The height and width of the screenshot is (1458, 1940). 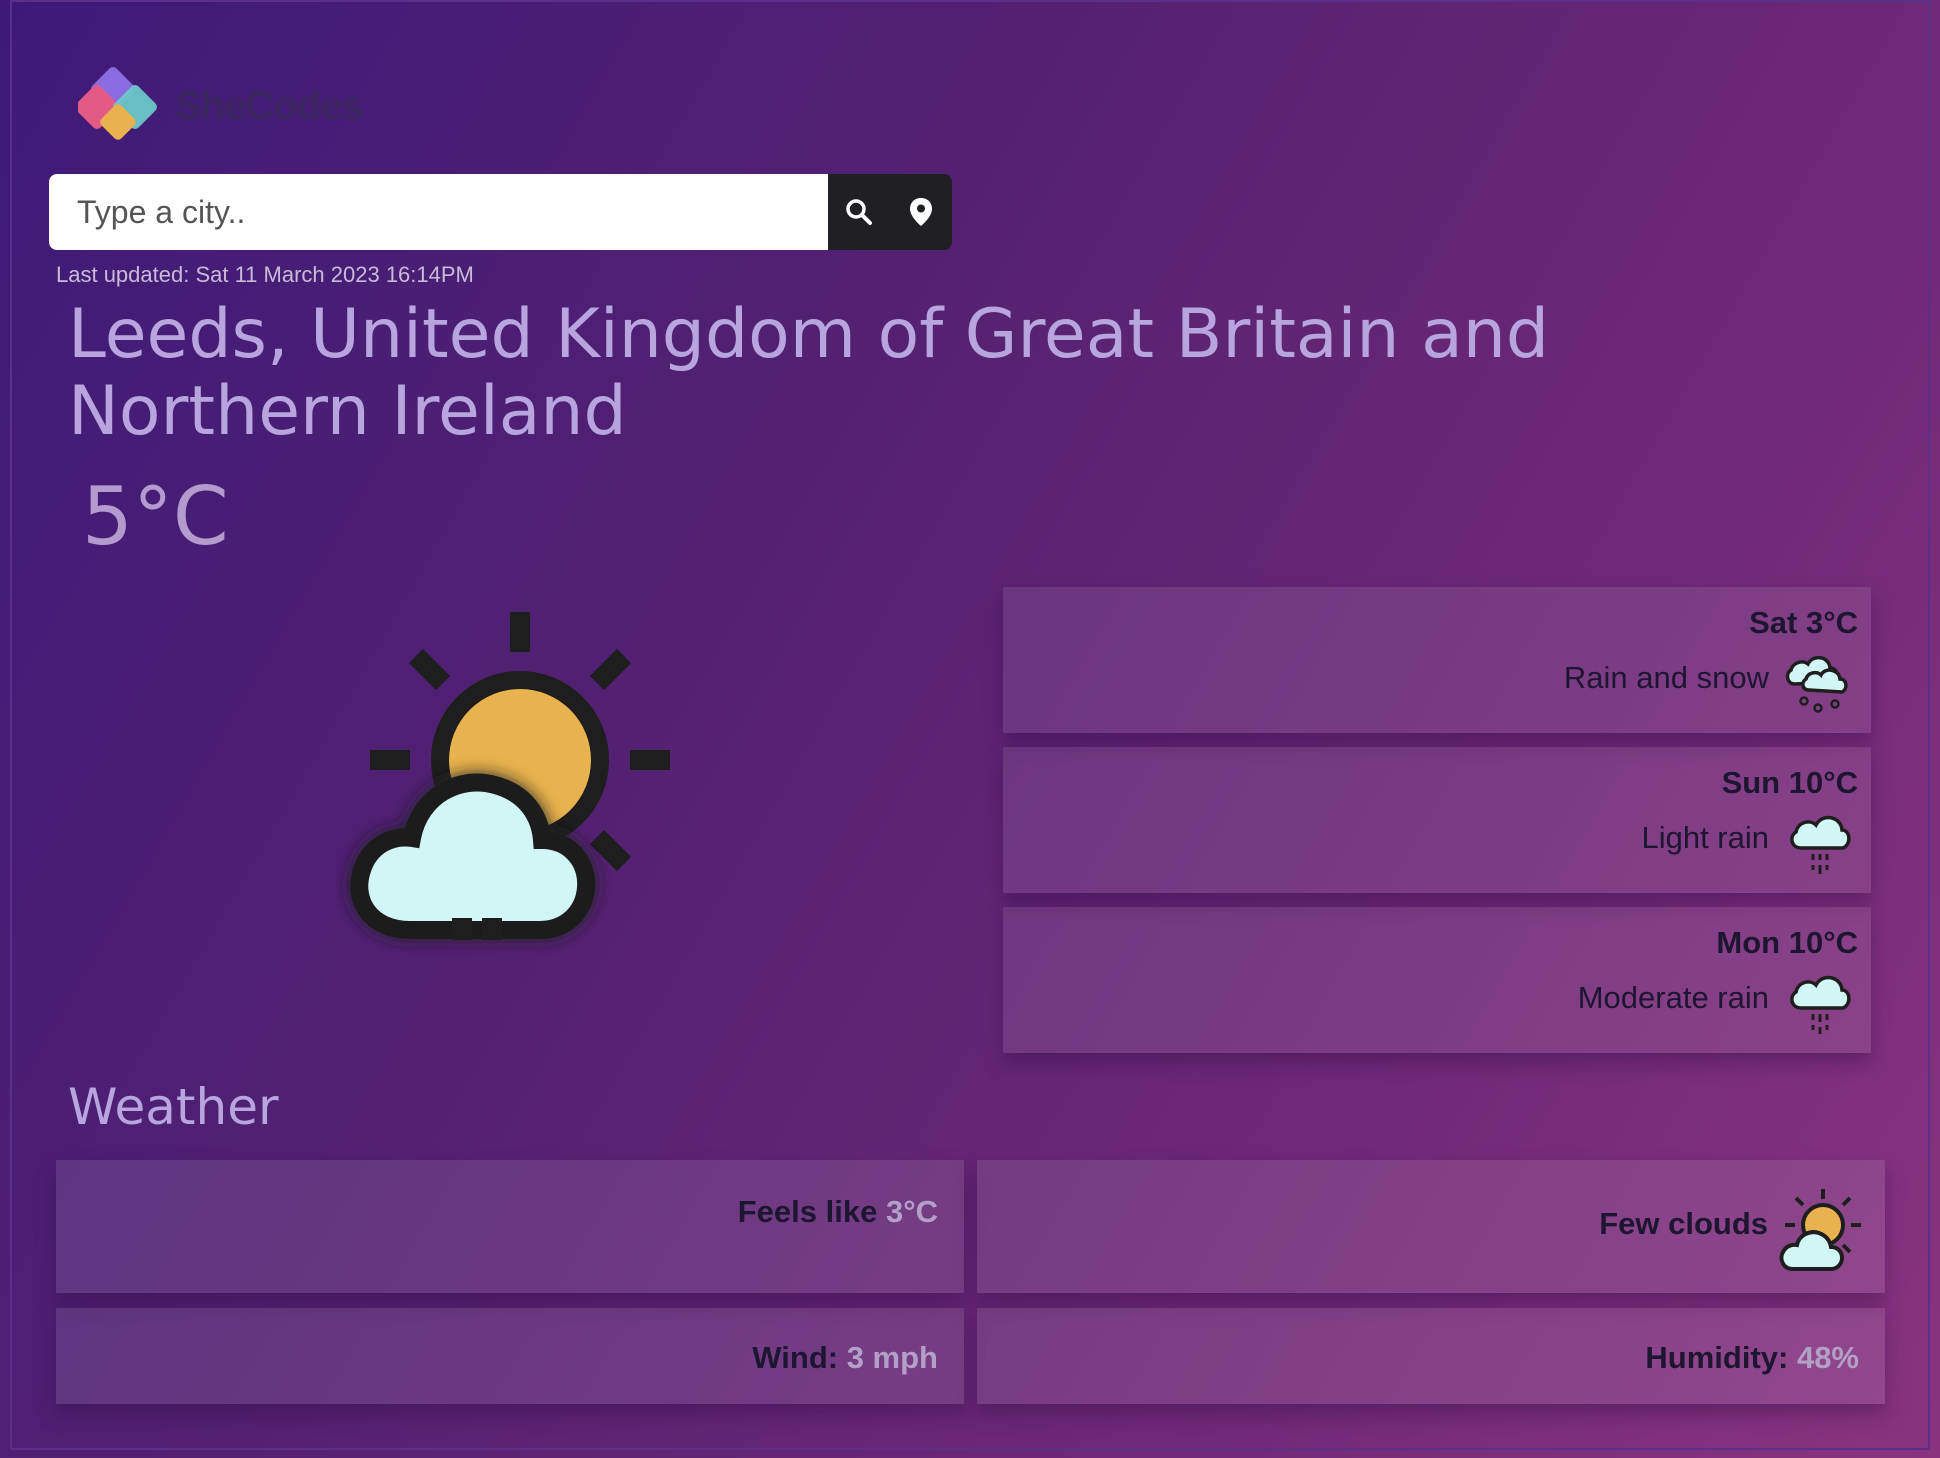 What do you see at coordinates (845, 1358) in the screenshot?
I see `wind-text: Wind: 3 mph` at bounding box center [845, 1358].